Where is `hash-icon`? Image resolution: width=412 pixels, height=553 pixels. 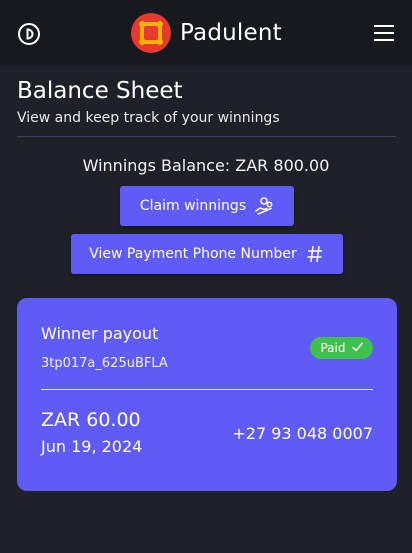 hash-icon is located at coordinates (315, 254).